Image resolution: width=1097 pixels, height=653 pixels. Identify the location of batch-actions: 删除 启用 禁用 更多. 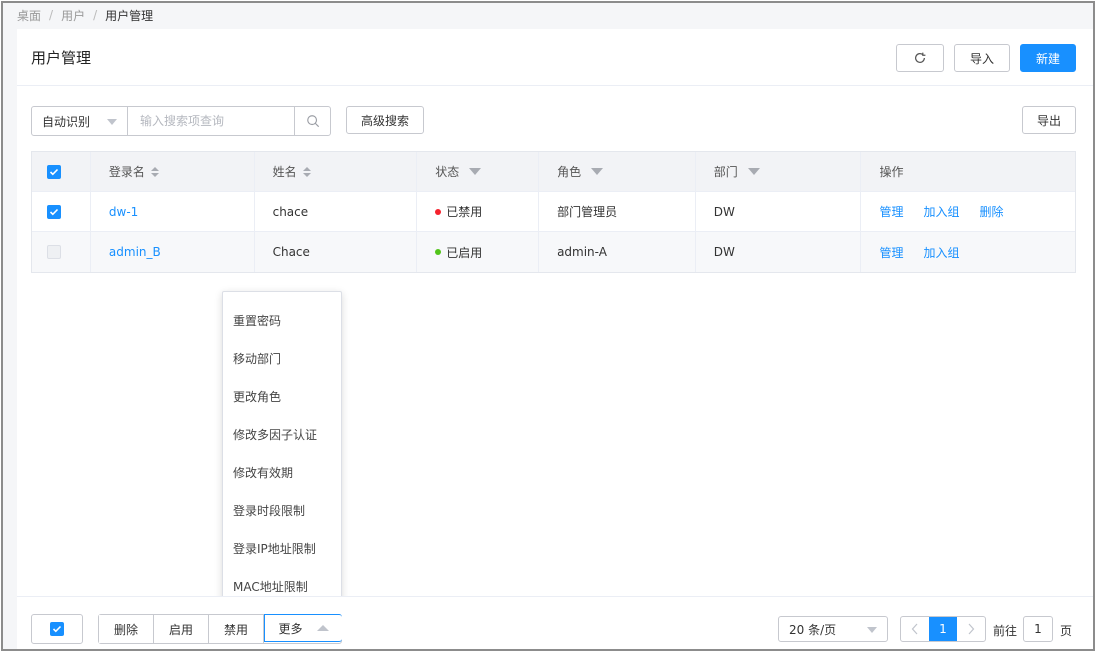
(220, 629).